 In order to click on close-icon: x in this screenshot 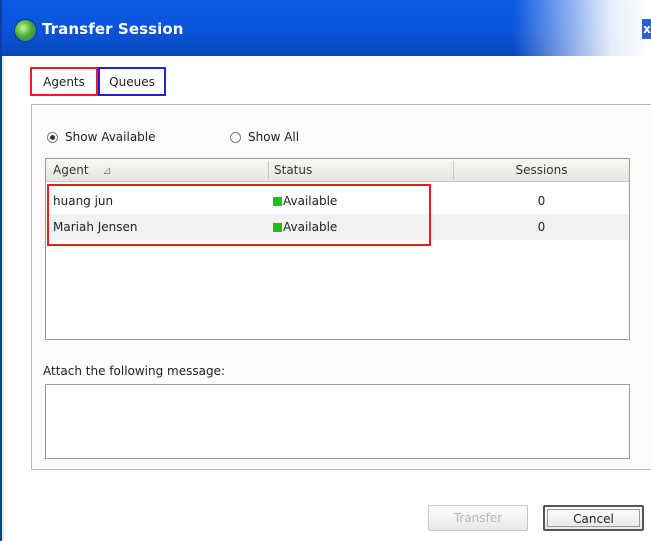, I will do `click(647, 29)`.